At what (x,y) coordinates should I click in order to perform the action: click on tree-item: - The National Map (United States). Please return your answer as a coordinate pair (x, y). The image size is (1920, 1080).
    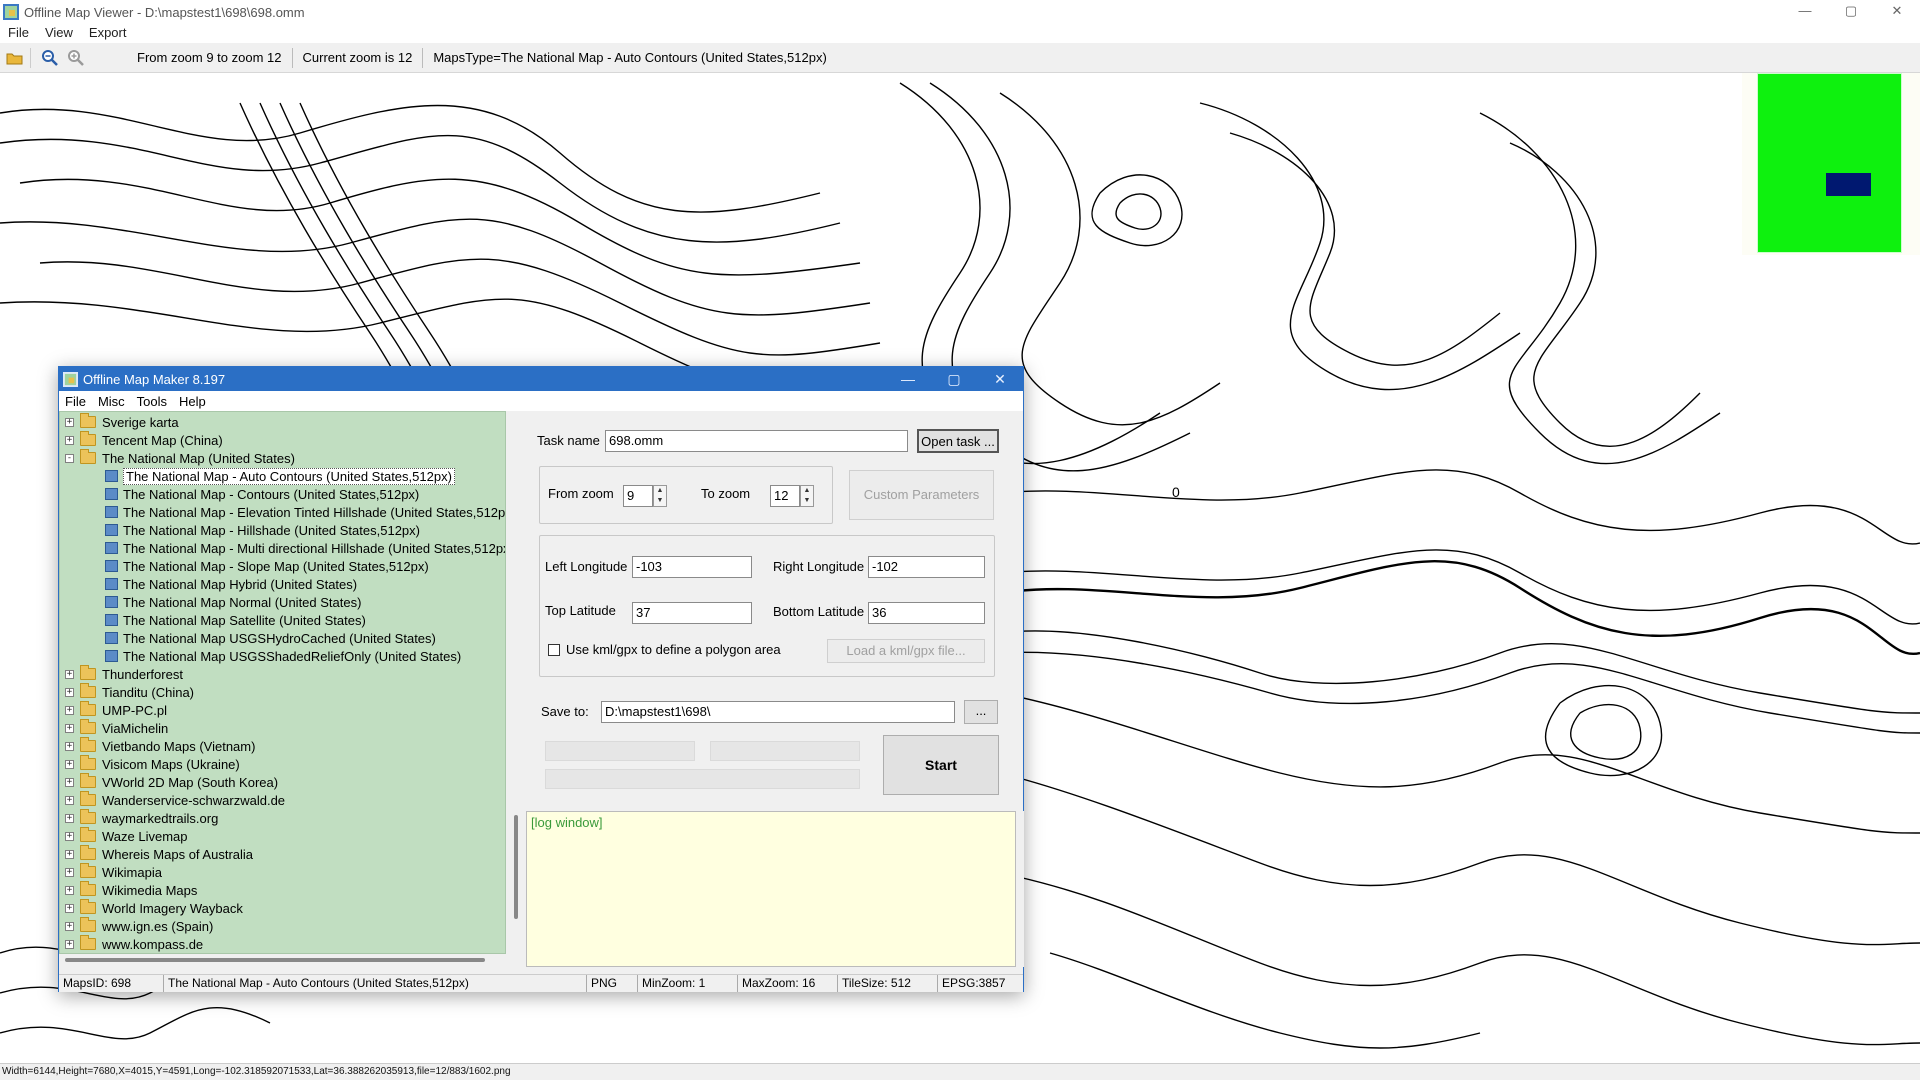
    Looking at the image, I should click on (180, 458).